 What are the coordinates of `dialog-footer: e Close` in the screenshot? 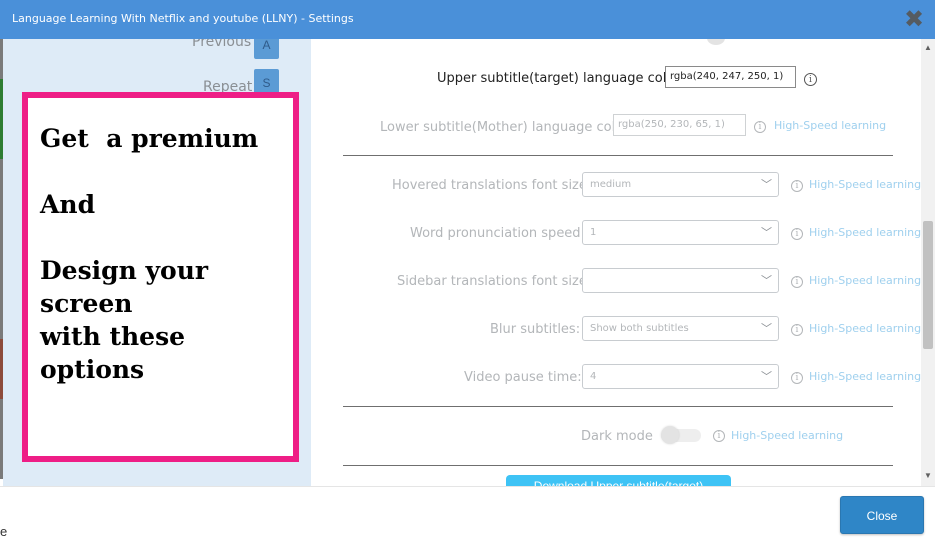 It's located at (467, 520).